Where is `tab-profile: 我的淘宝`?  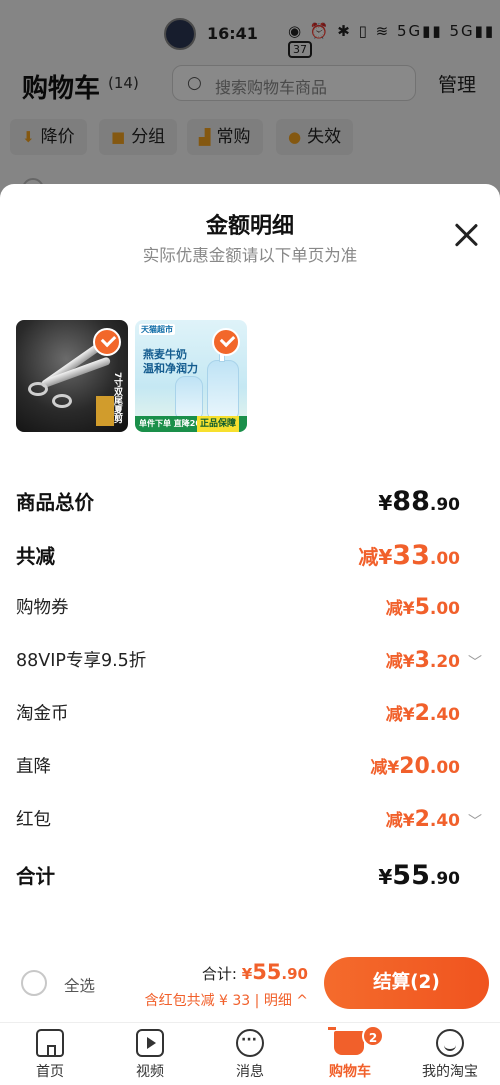
tab-profile: 我的淘宝 is located at coordinates (450, 1054).